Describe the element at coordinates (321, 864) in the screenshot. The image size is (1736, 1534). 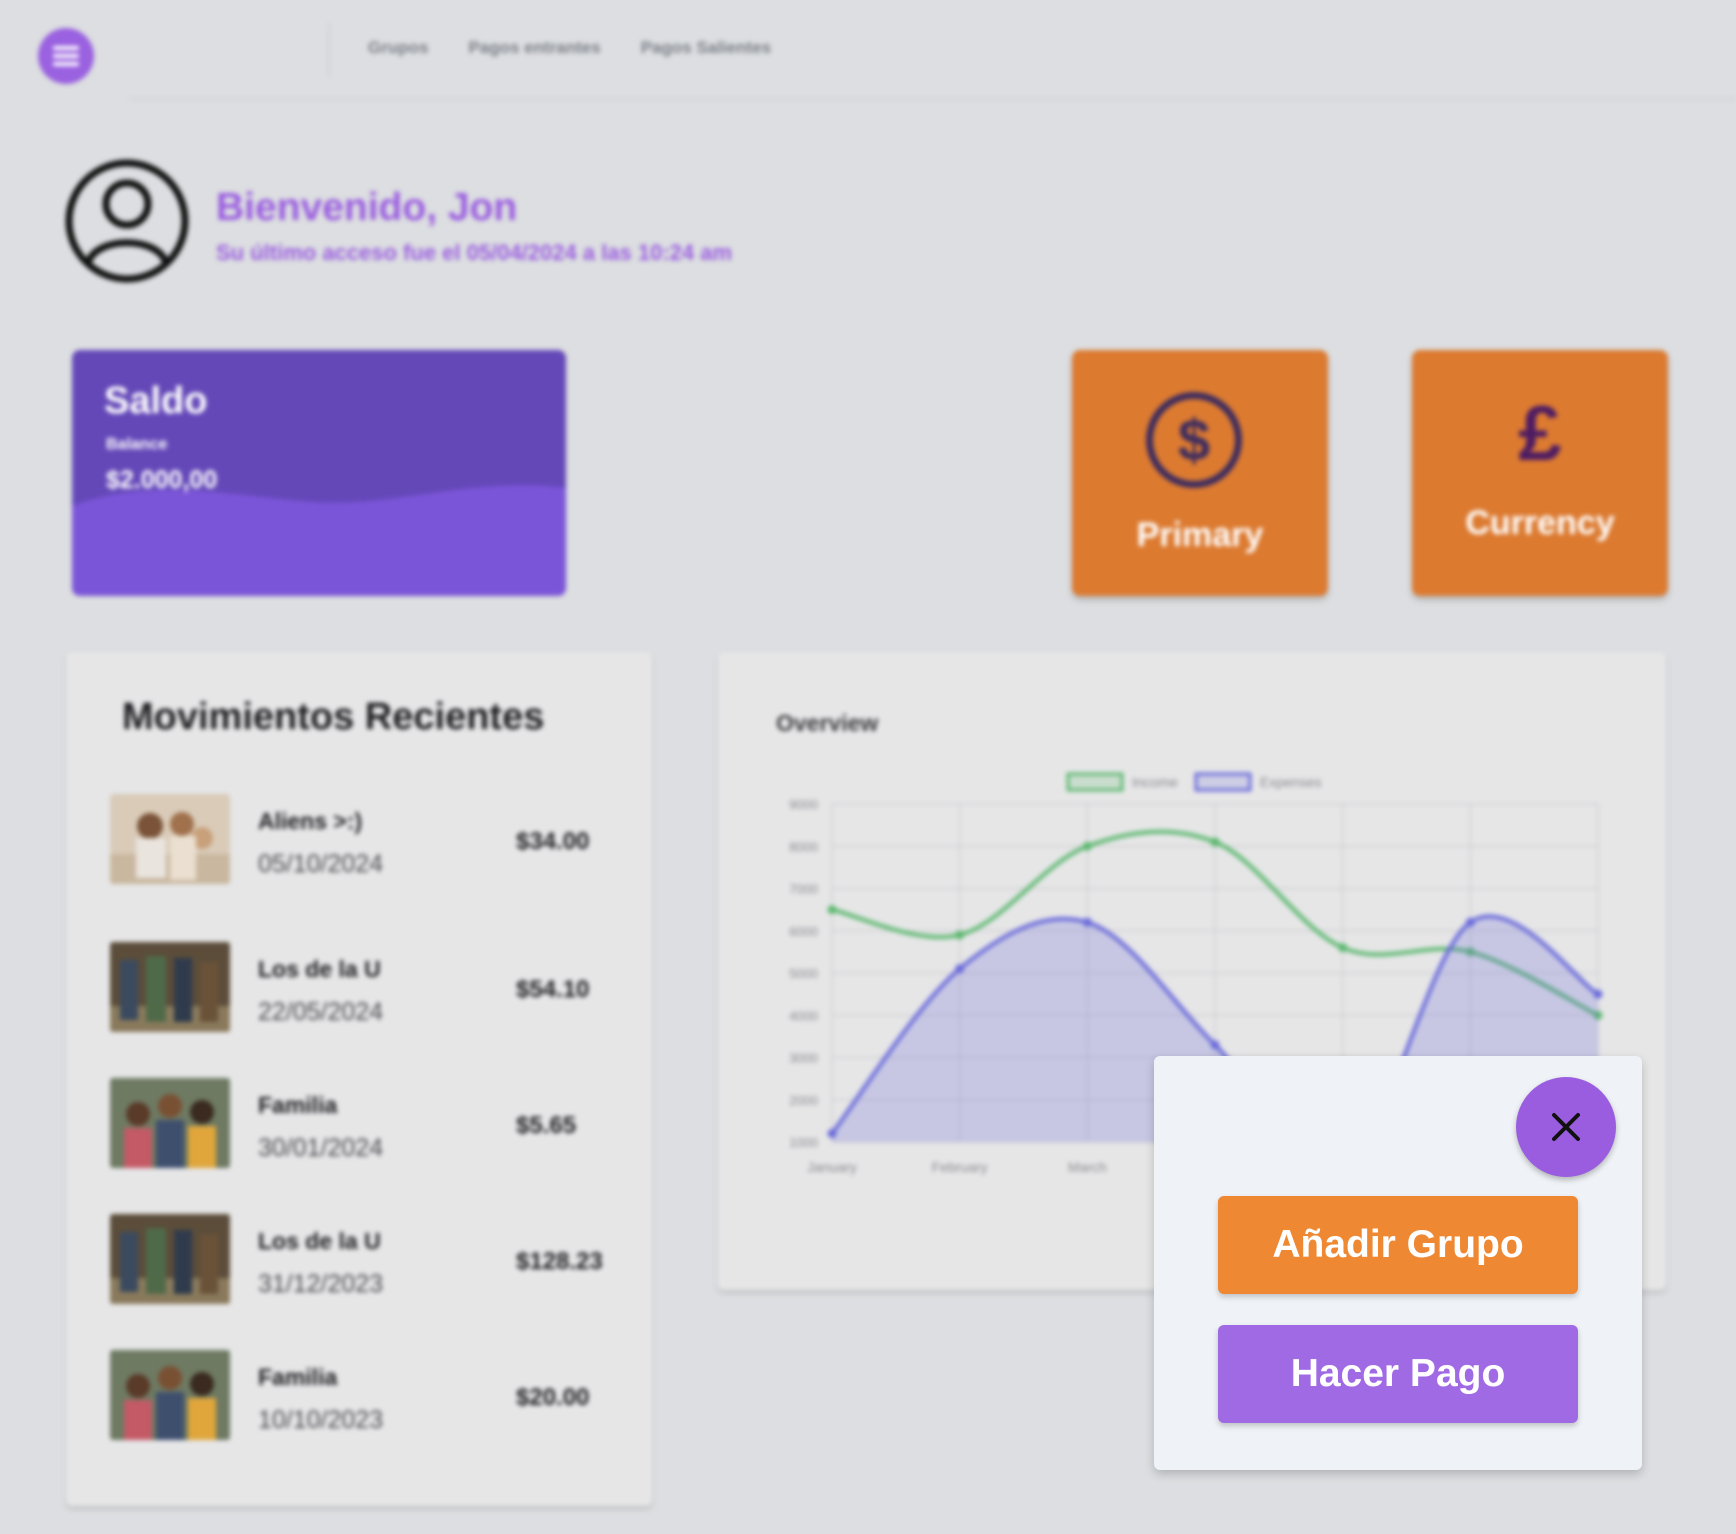
I see `movement-date: 05/10/2024` at that location.